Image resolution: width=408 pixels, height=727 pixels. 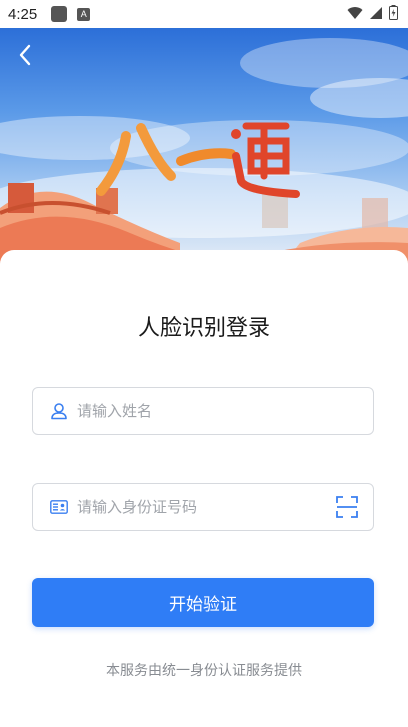 I want to click on status-icons, so click(x=372, y=12).